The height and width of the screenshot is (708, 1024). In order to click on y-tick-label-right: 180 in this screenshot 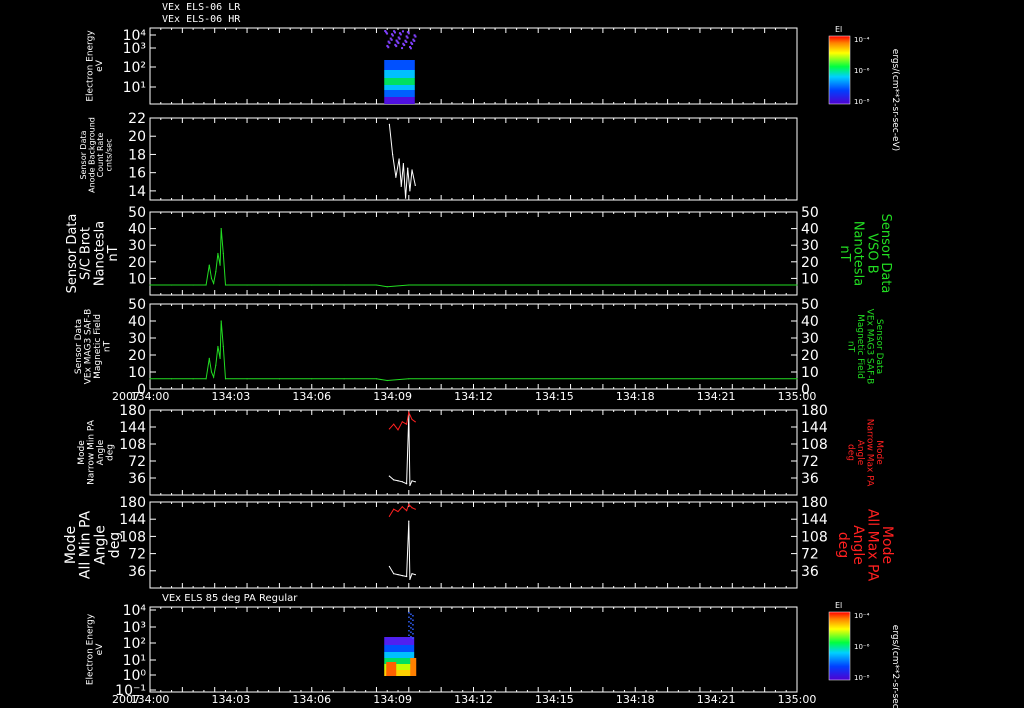, I will do `click(814, 411)`.